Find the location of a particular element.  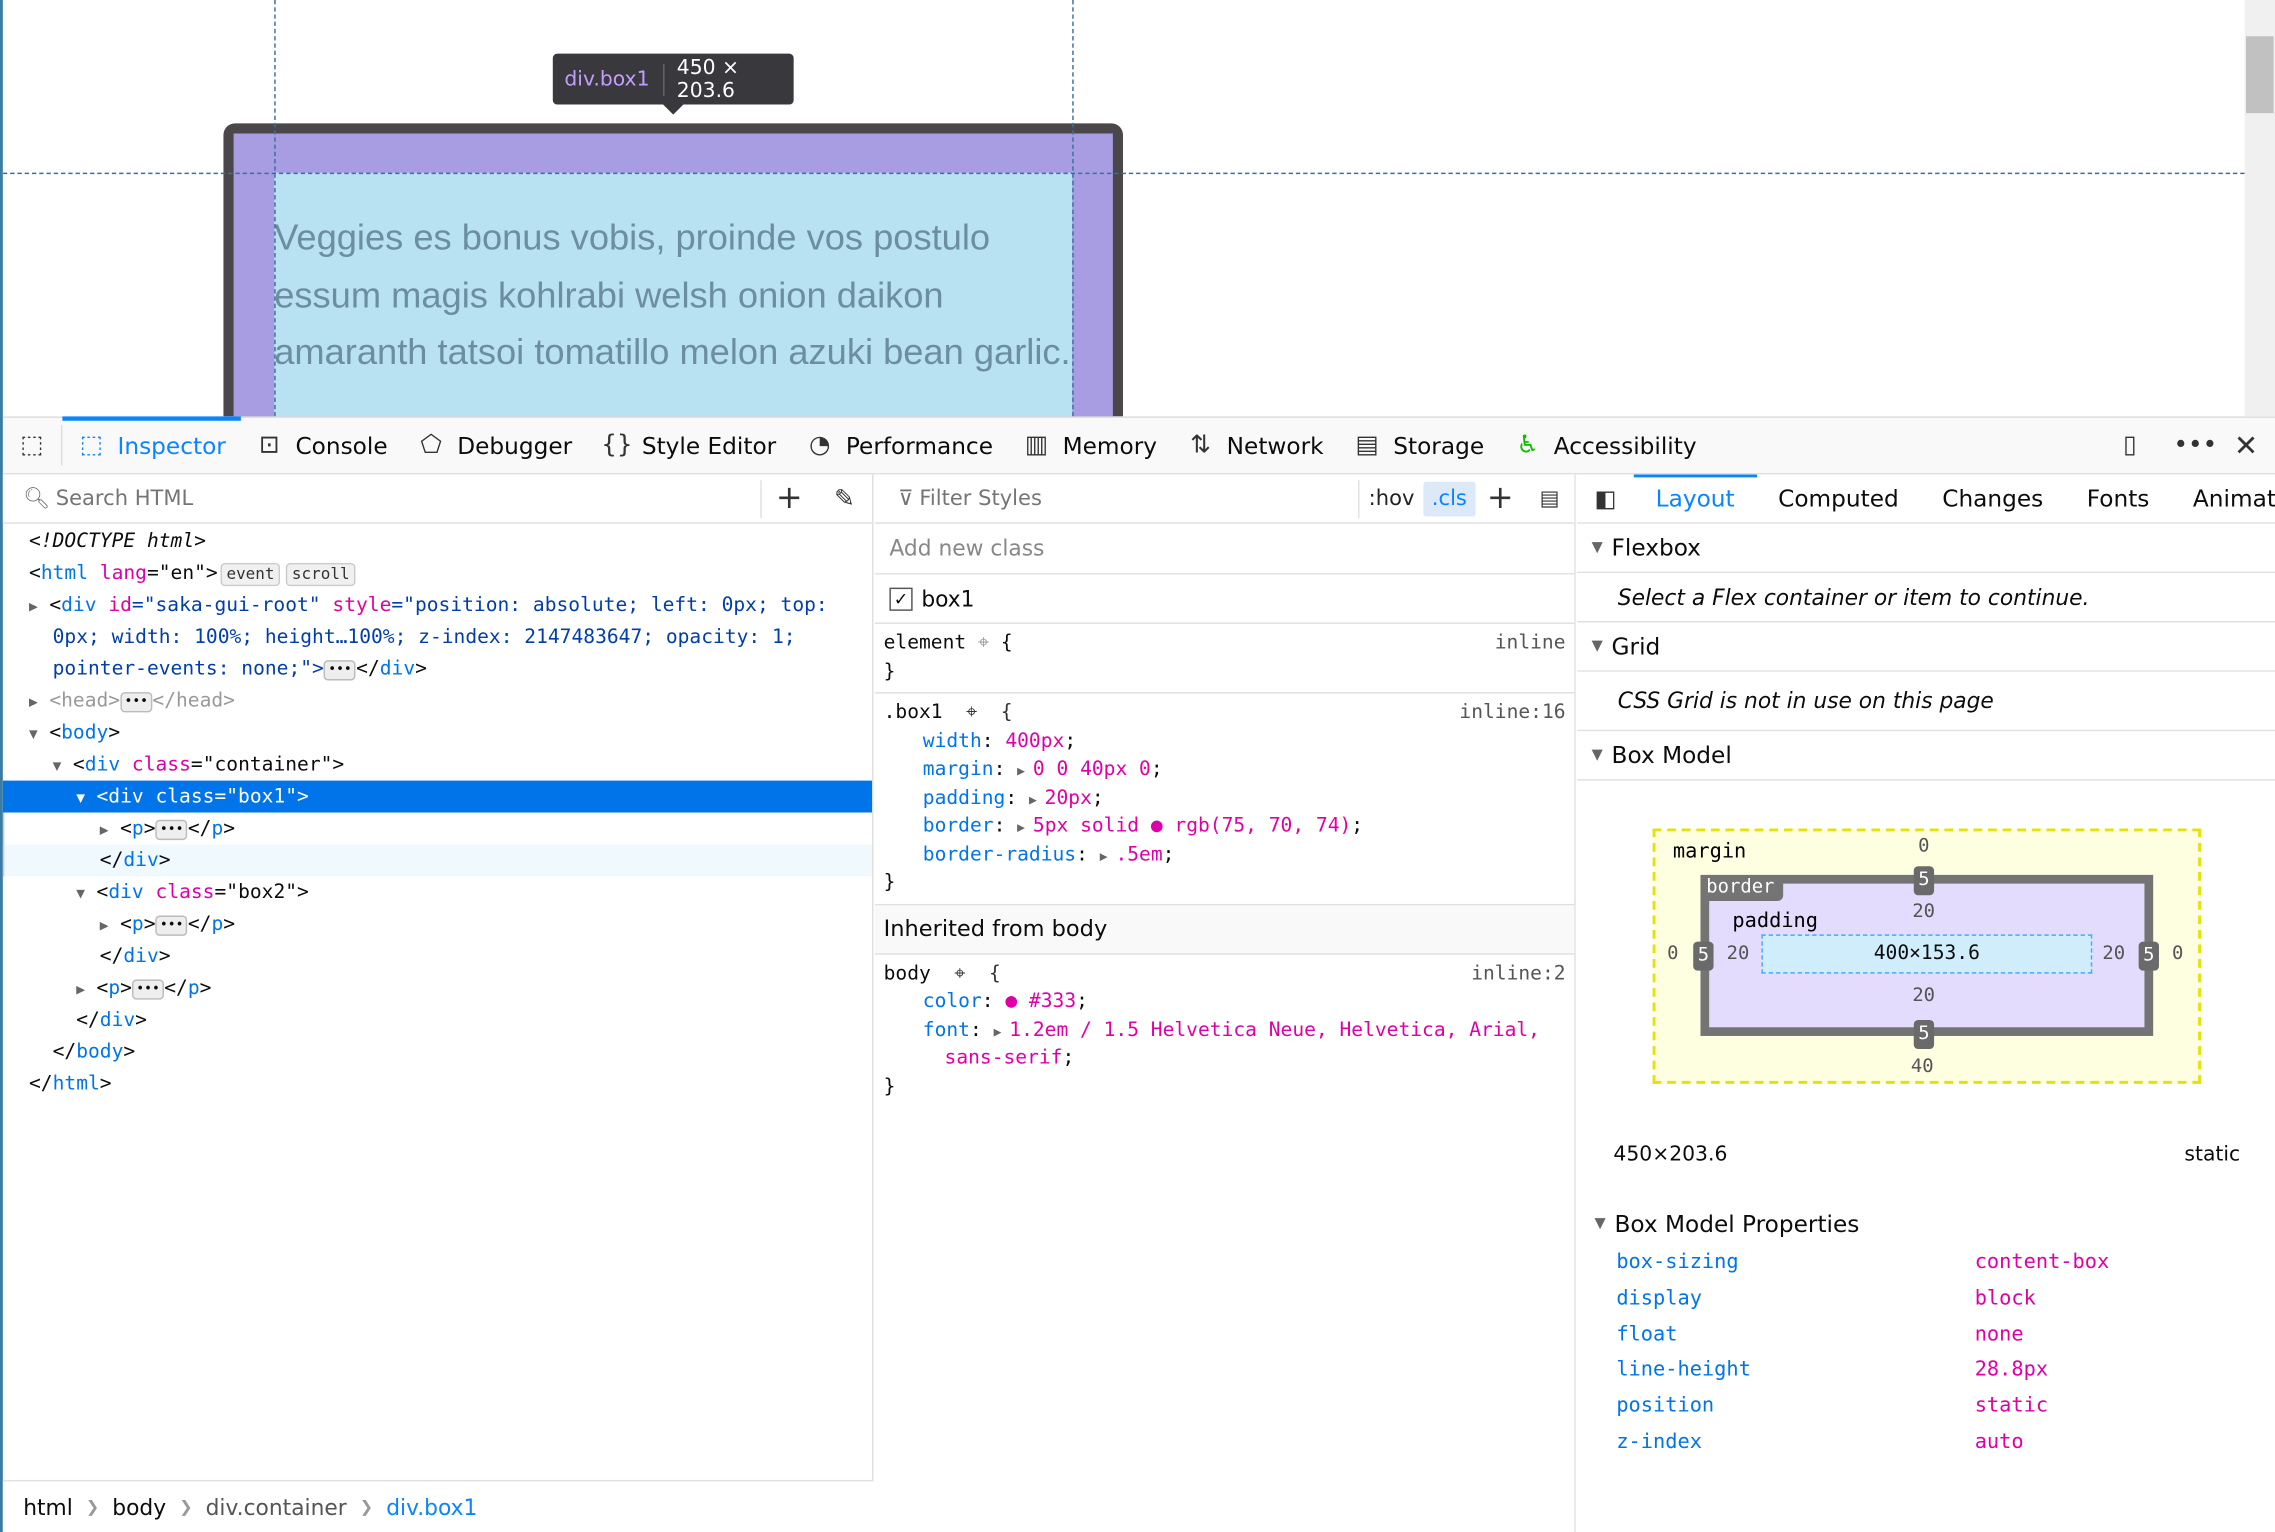

border-left-value: 5 is located at coordinates (1703, 956).